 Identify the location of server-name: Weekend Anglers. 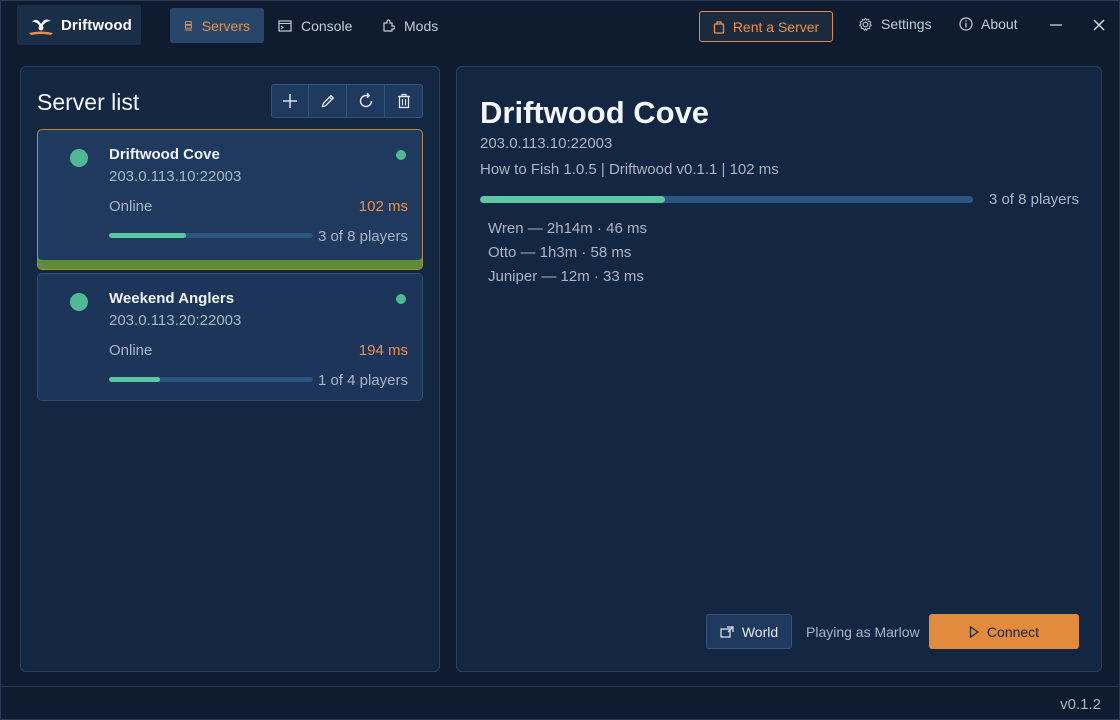
(172, 298).